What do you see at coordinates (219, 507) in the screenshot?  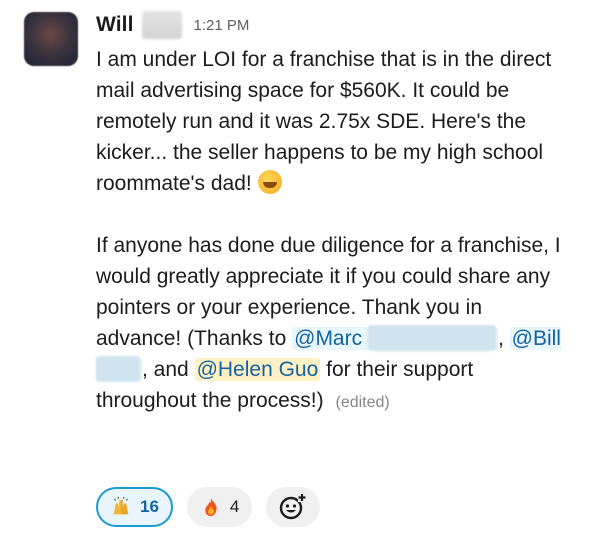 I see `reaction-fire: 4` at bounding box center [219, 507].